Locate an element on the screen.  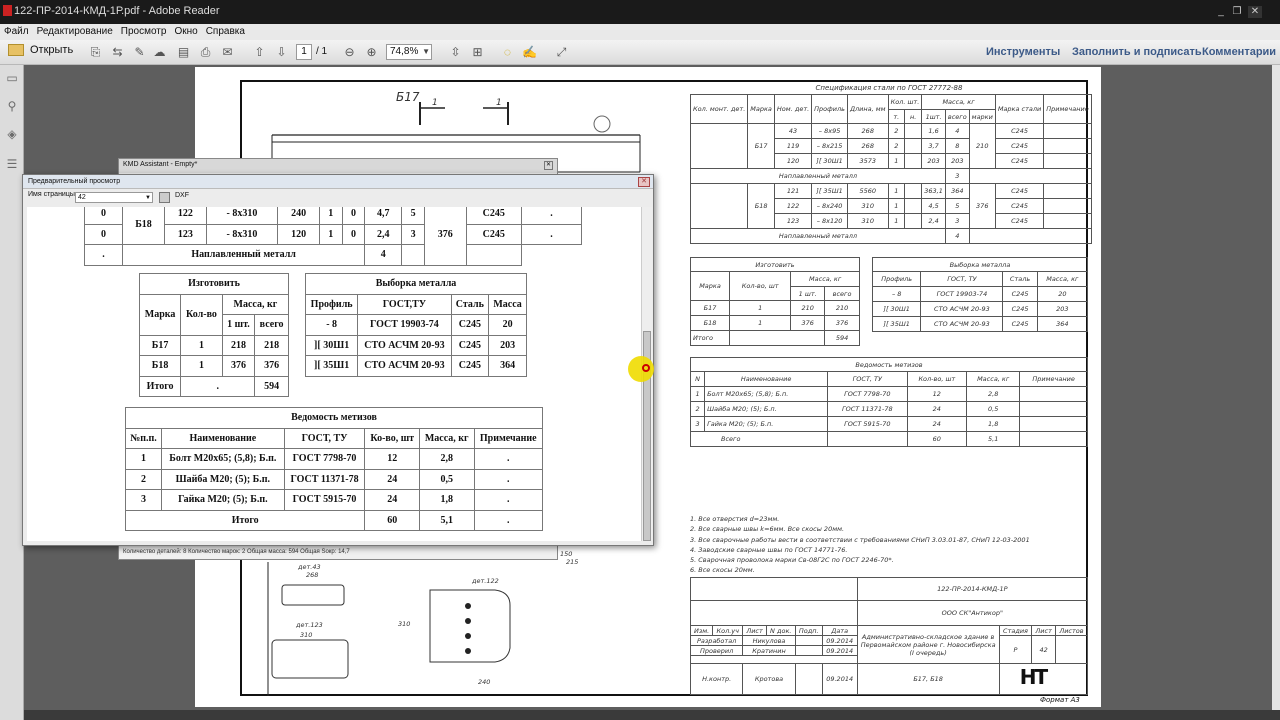
zoom-out-icon: ⊖ is located at coordinates (349, 52).